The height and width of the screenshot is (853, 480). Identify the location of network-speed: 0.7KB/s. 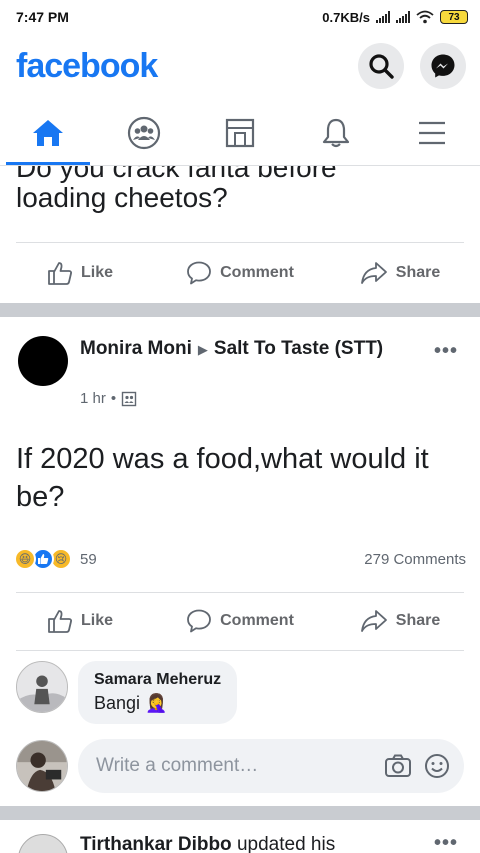
(346, 17).